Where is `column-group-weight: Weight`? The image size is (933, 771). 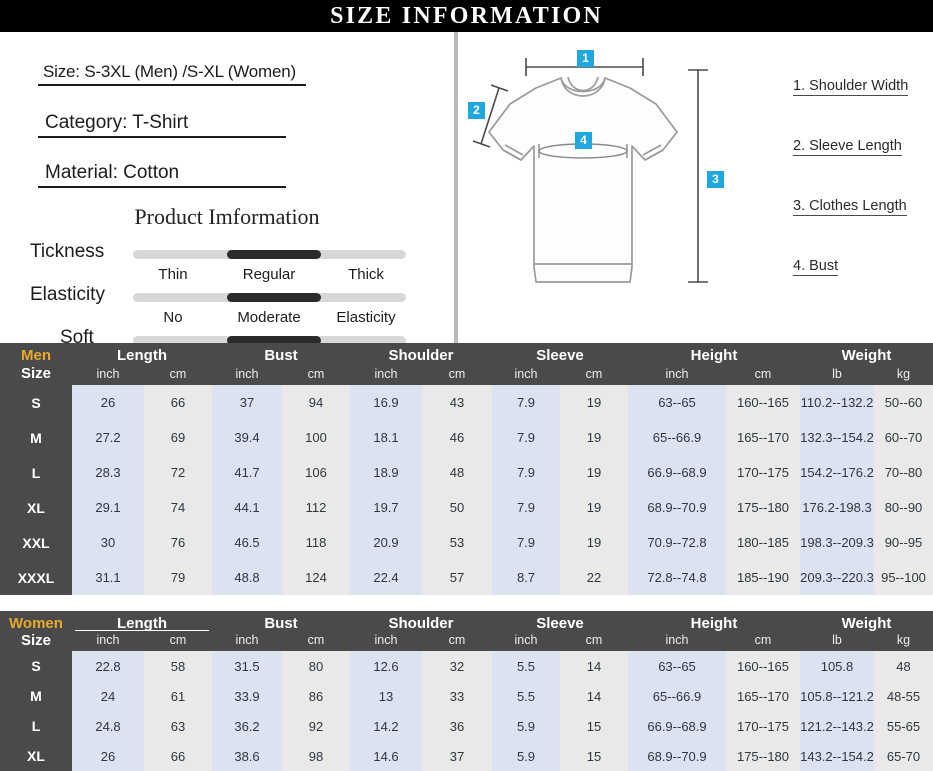
column-group-weight: Weight is located at coordinates (866, 356).